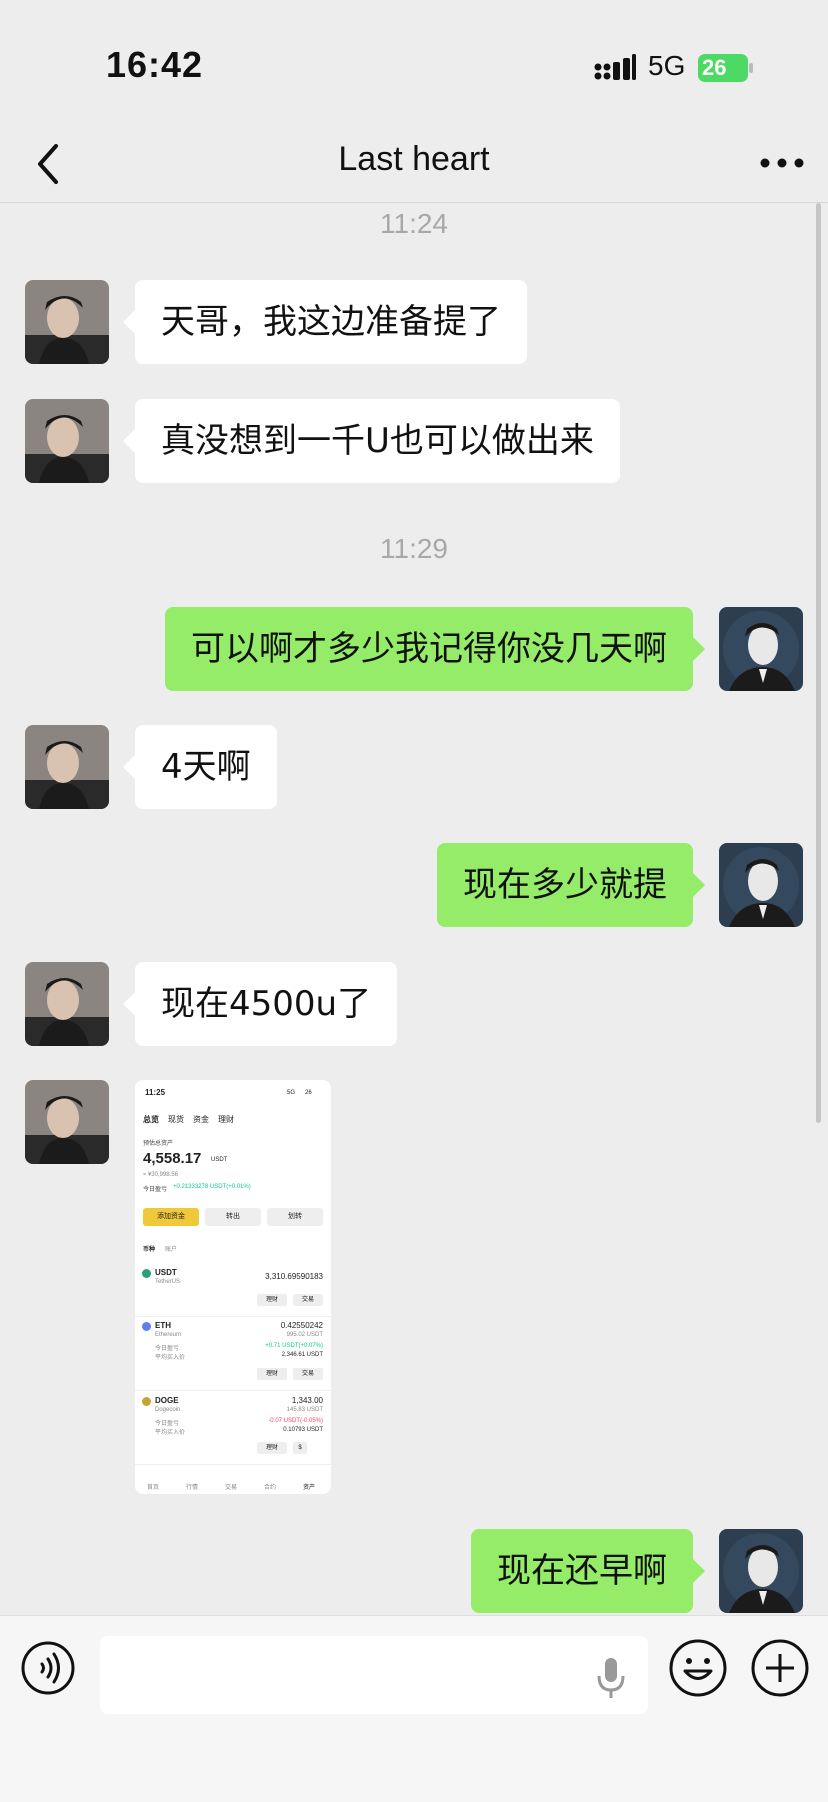 The height and width of the screenshot is (1802, 828). Describe the element at coordinates (611, 1678) in the screenshot. I see `microphone-icon` at that location.